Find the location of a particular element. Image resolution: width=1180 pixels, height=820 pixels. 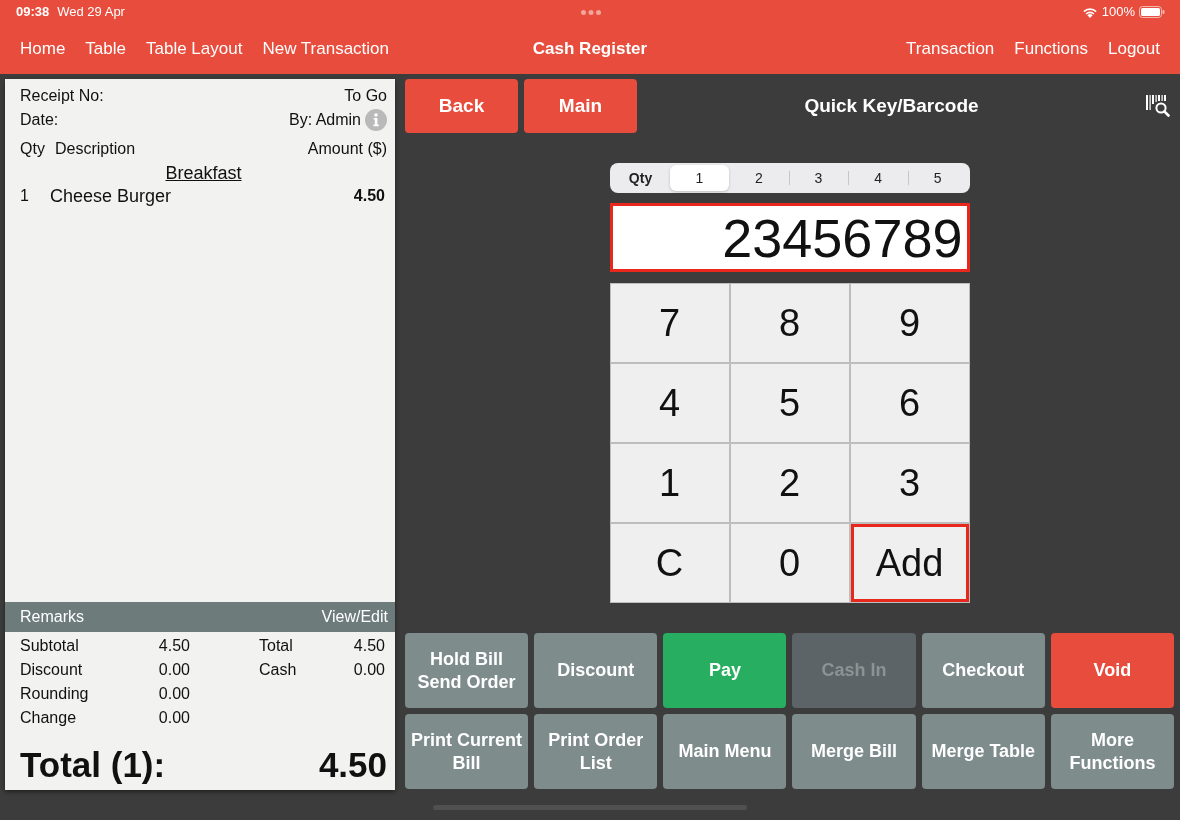

keypad-key: 4 is located at coordinates (669, 403).